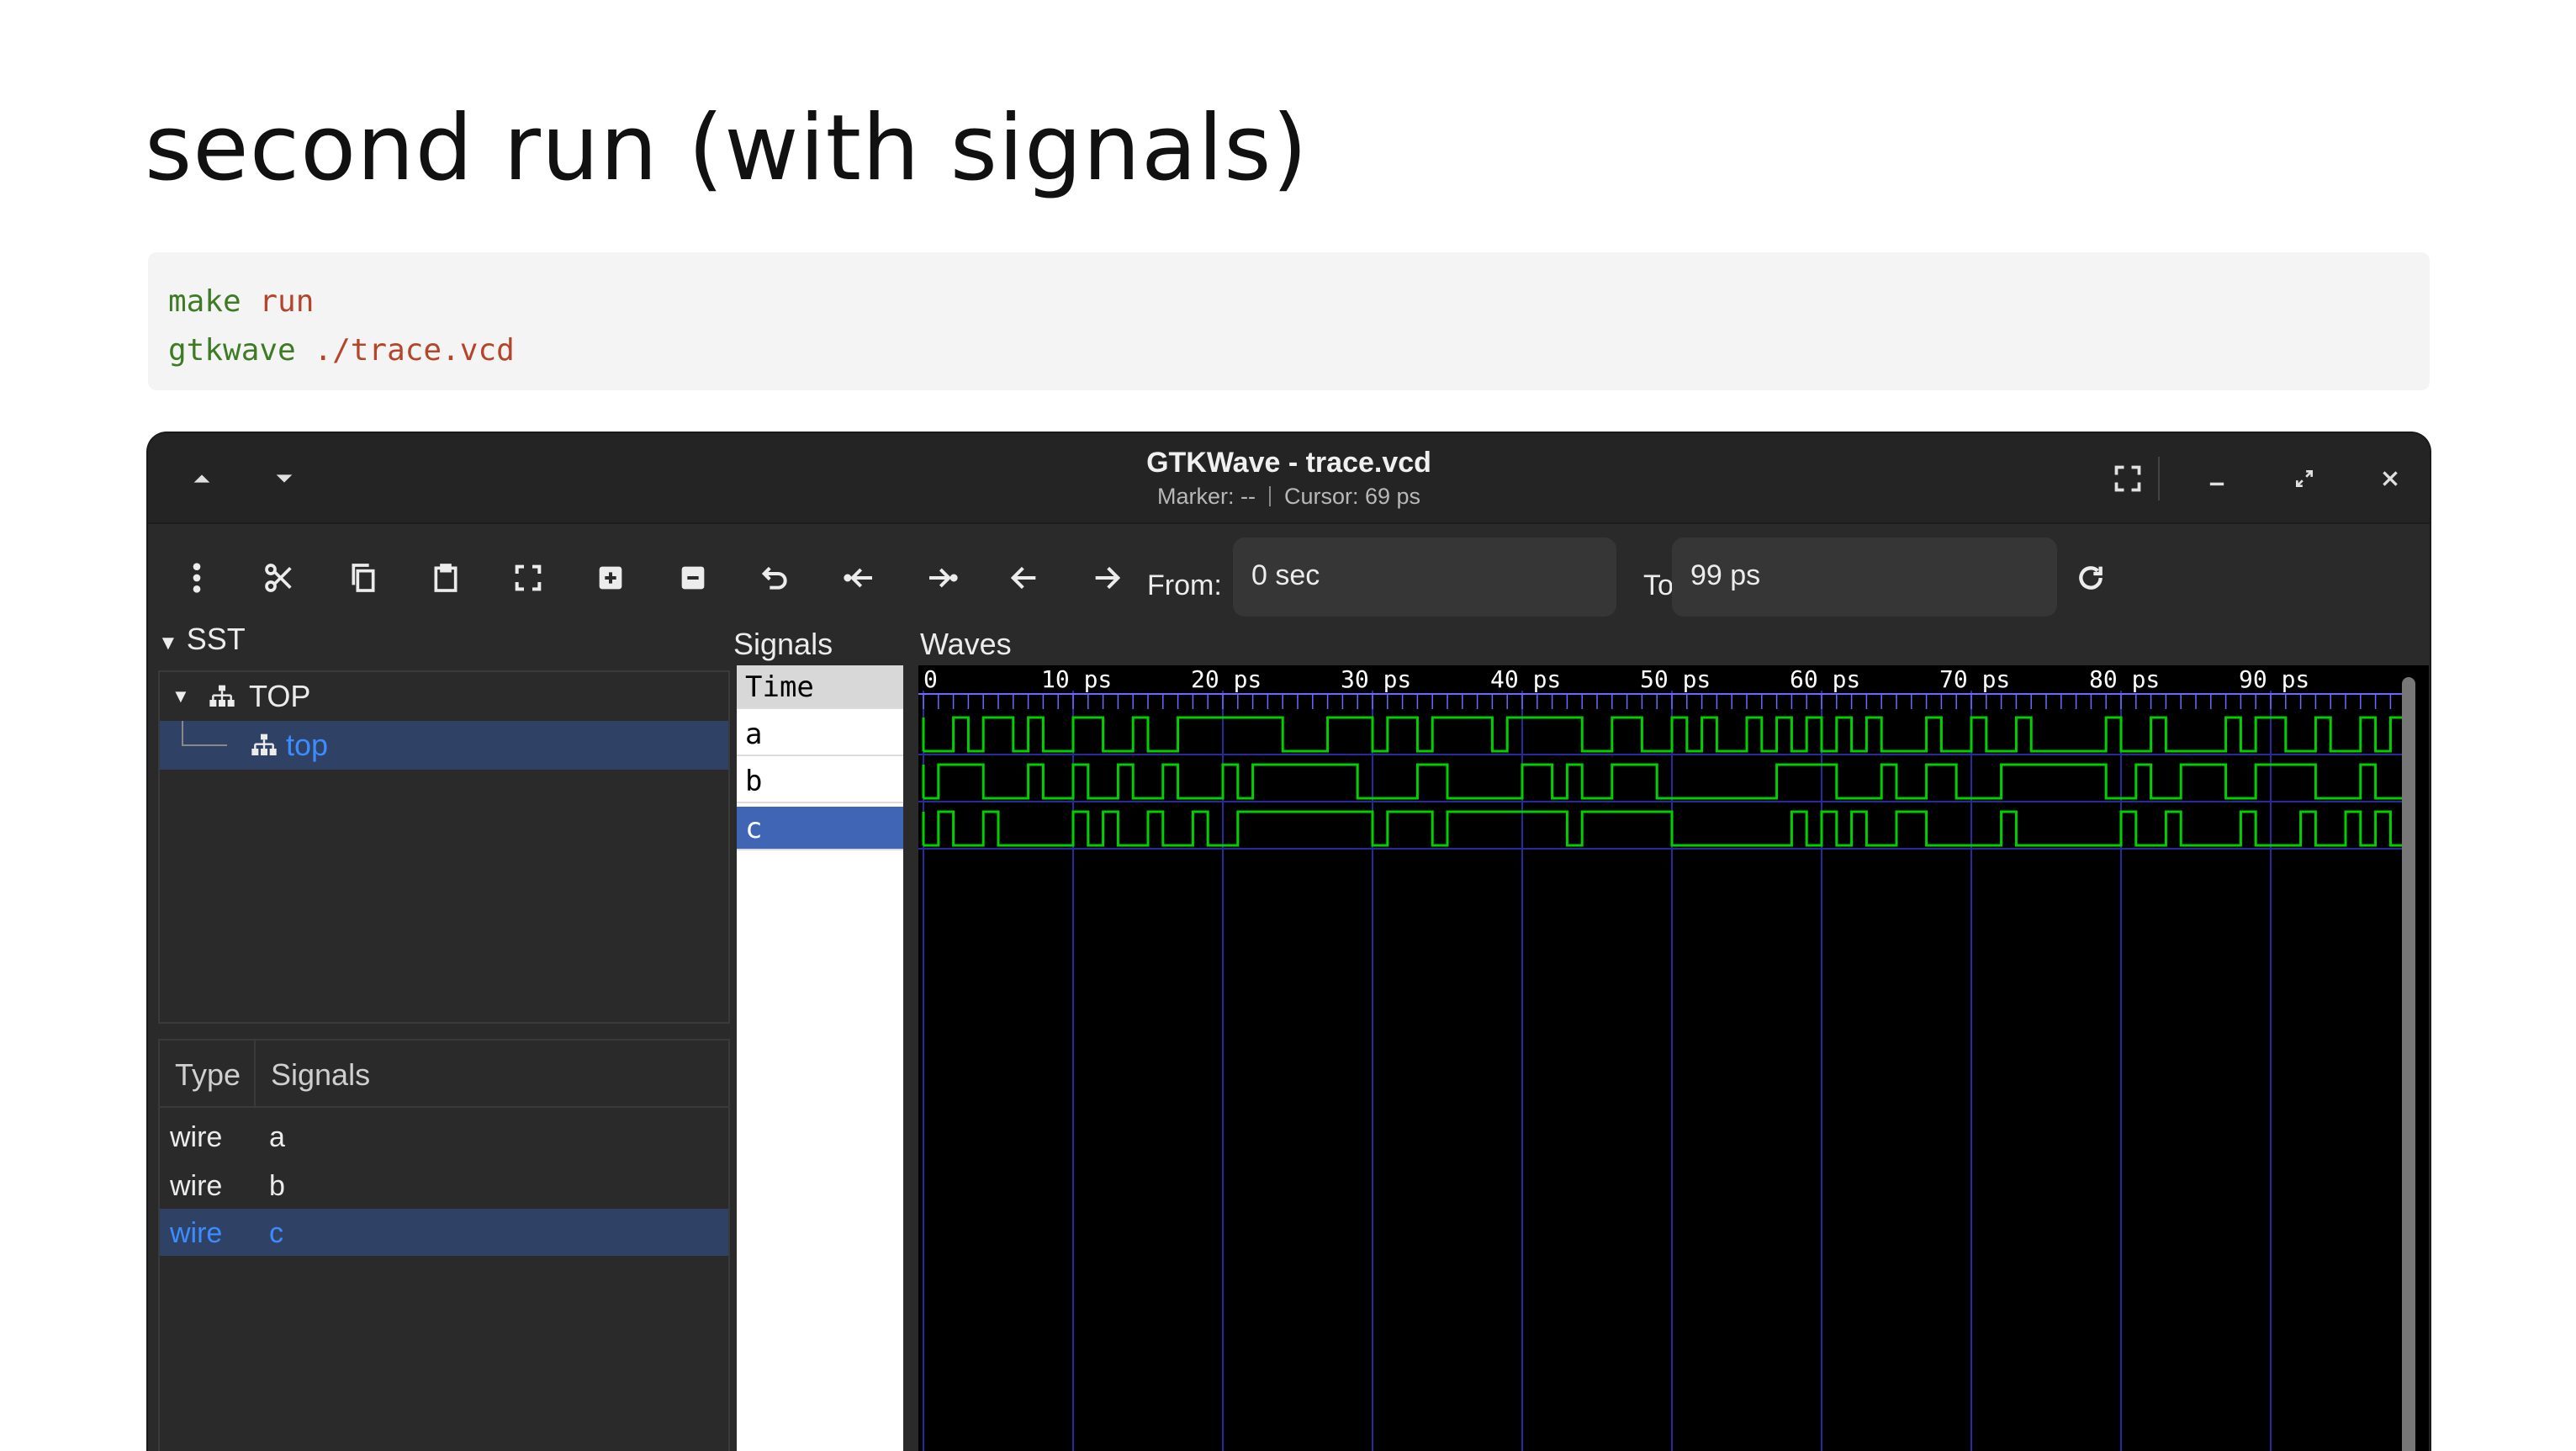 The width and height of the screenshot is (2576, 1451). I want to click on code-arg: ./trace.vcd, so click(405, 350).